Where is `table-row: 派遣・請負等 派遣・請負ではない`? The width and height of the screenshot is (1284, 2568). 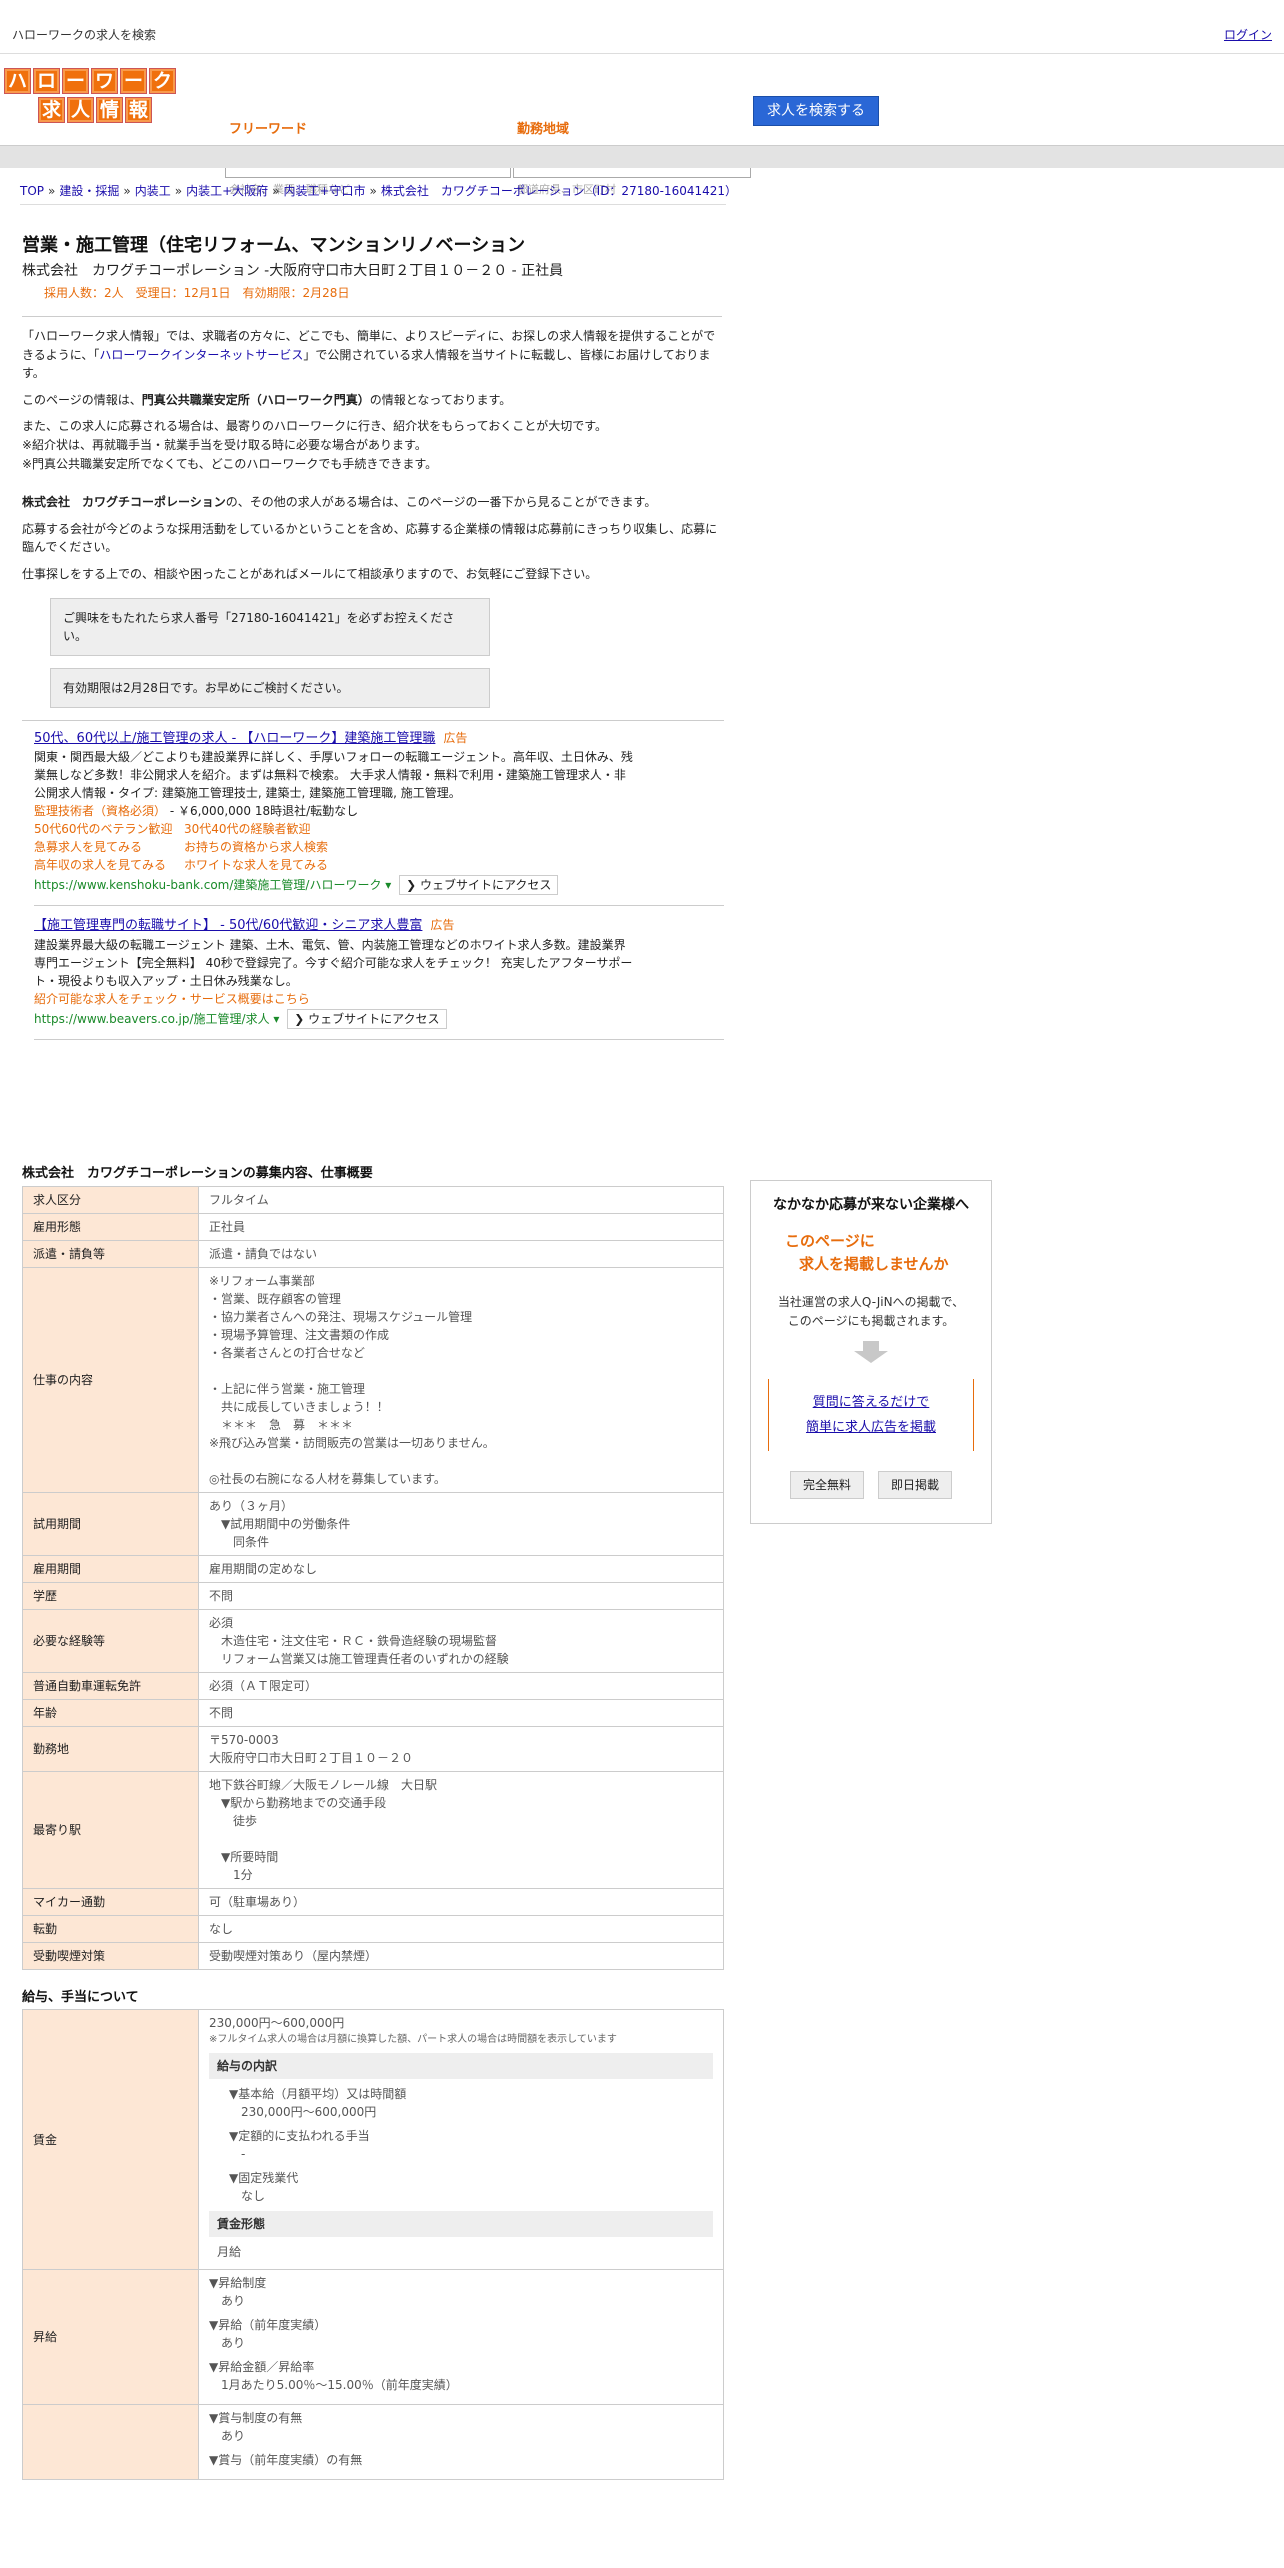
table-row: 派遣・請負等 派遣・請負ではない is located at coordinates (373, 1253).